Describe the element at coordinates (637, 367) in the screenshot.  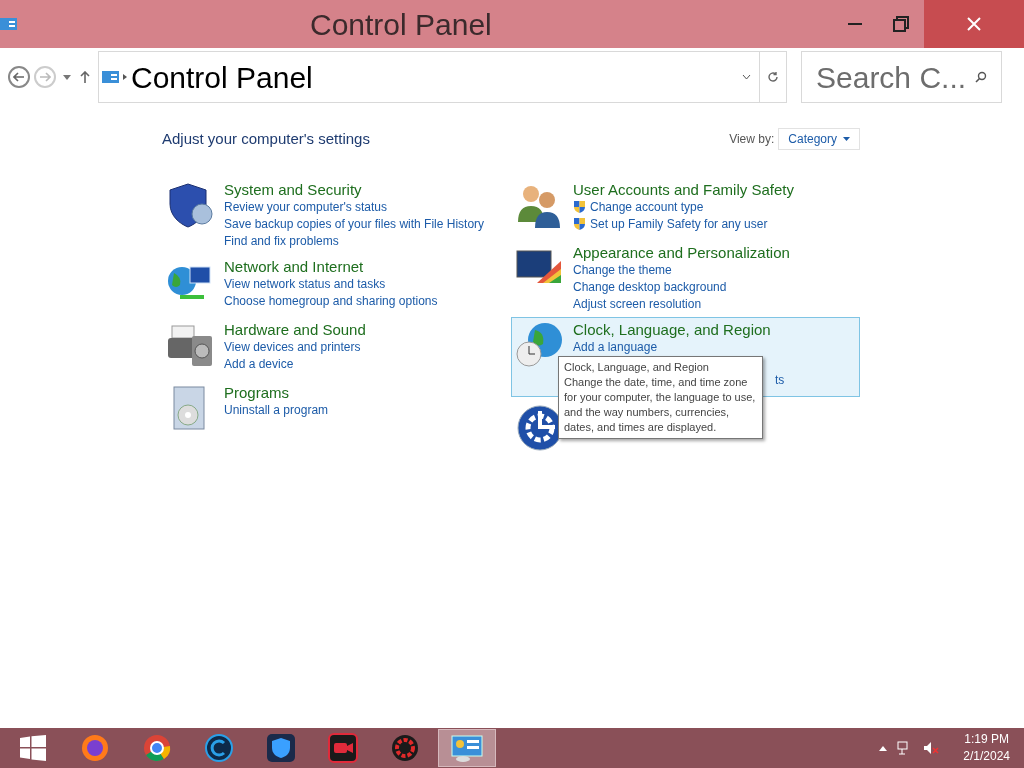
I see `tooltip-title: Clock, Language, and Region` at that location.